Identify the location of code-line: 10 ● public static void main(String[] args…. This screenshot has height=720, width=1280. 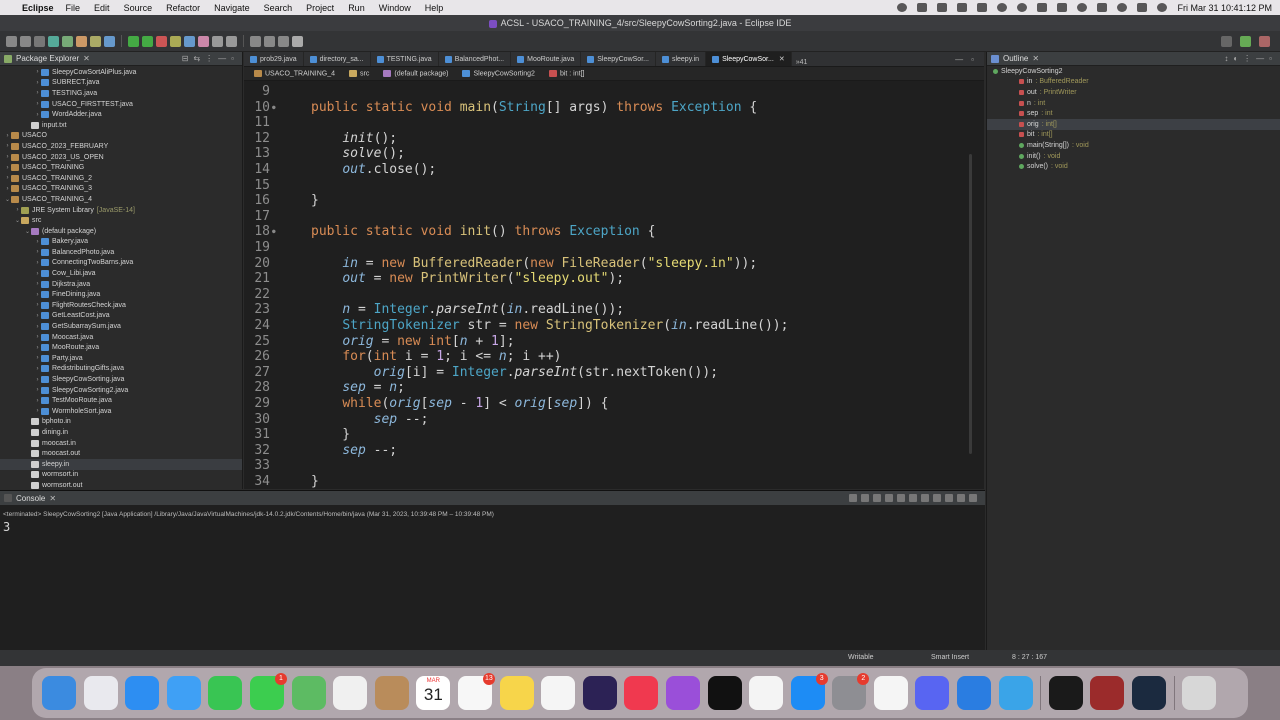
(614, 108).